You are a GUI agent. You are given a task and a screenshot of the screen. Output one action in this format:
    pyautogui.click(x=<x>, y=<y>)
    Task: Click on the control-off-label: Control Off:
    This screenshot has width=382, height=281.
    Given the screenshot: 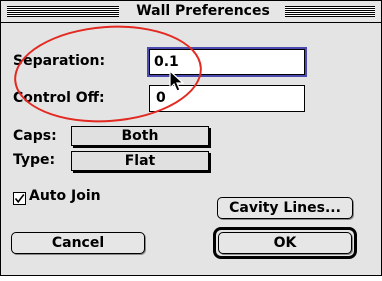 What is the action you would take?
    pyautogui.click(x=59, y=98)
    